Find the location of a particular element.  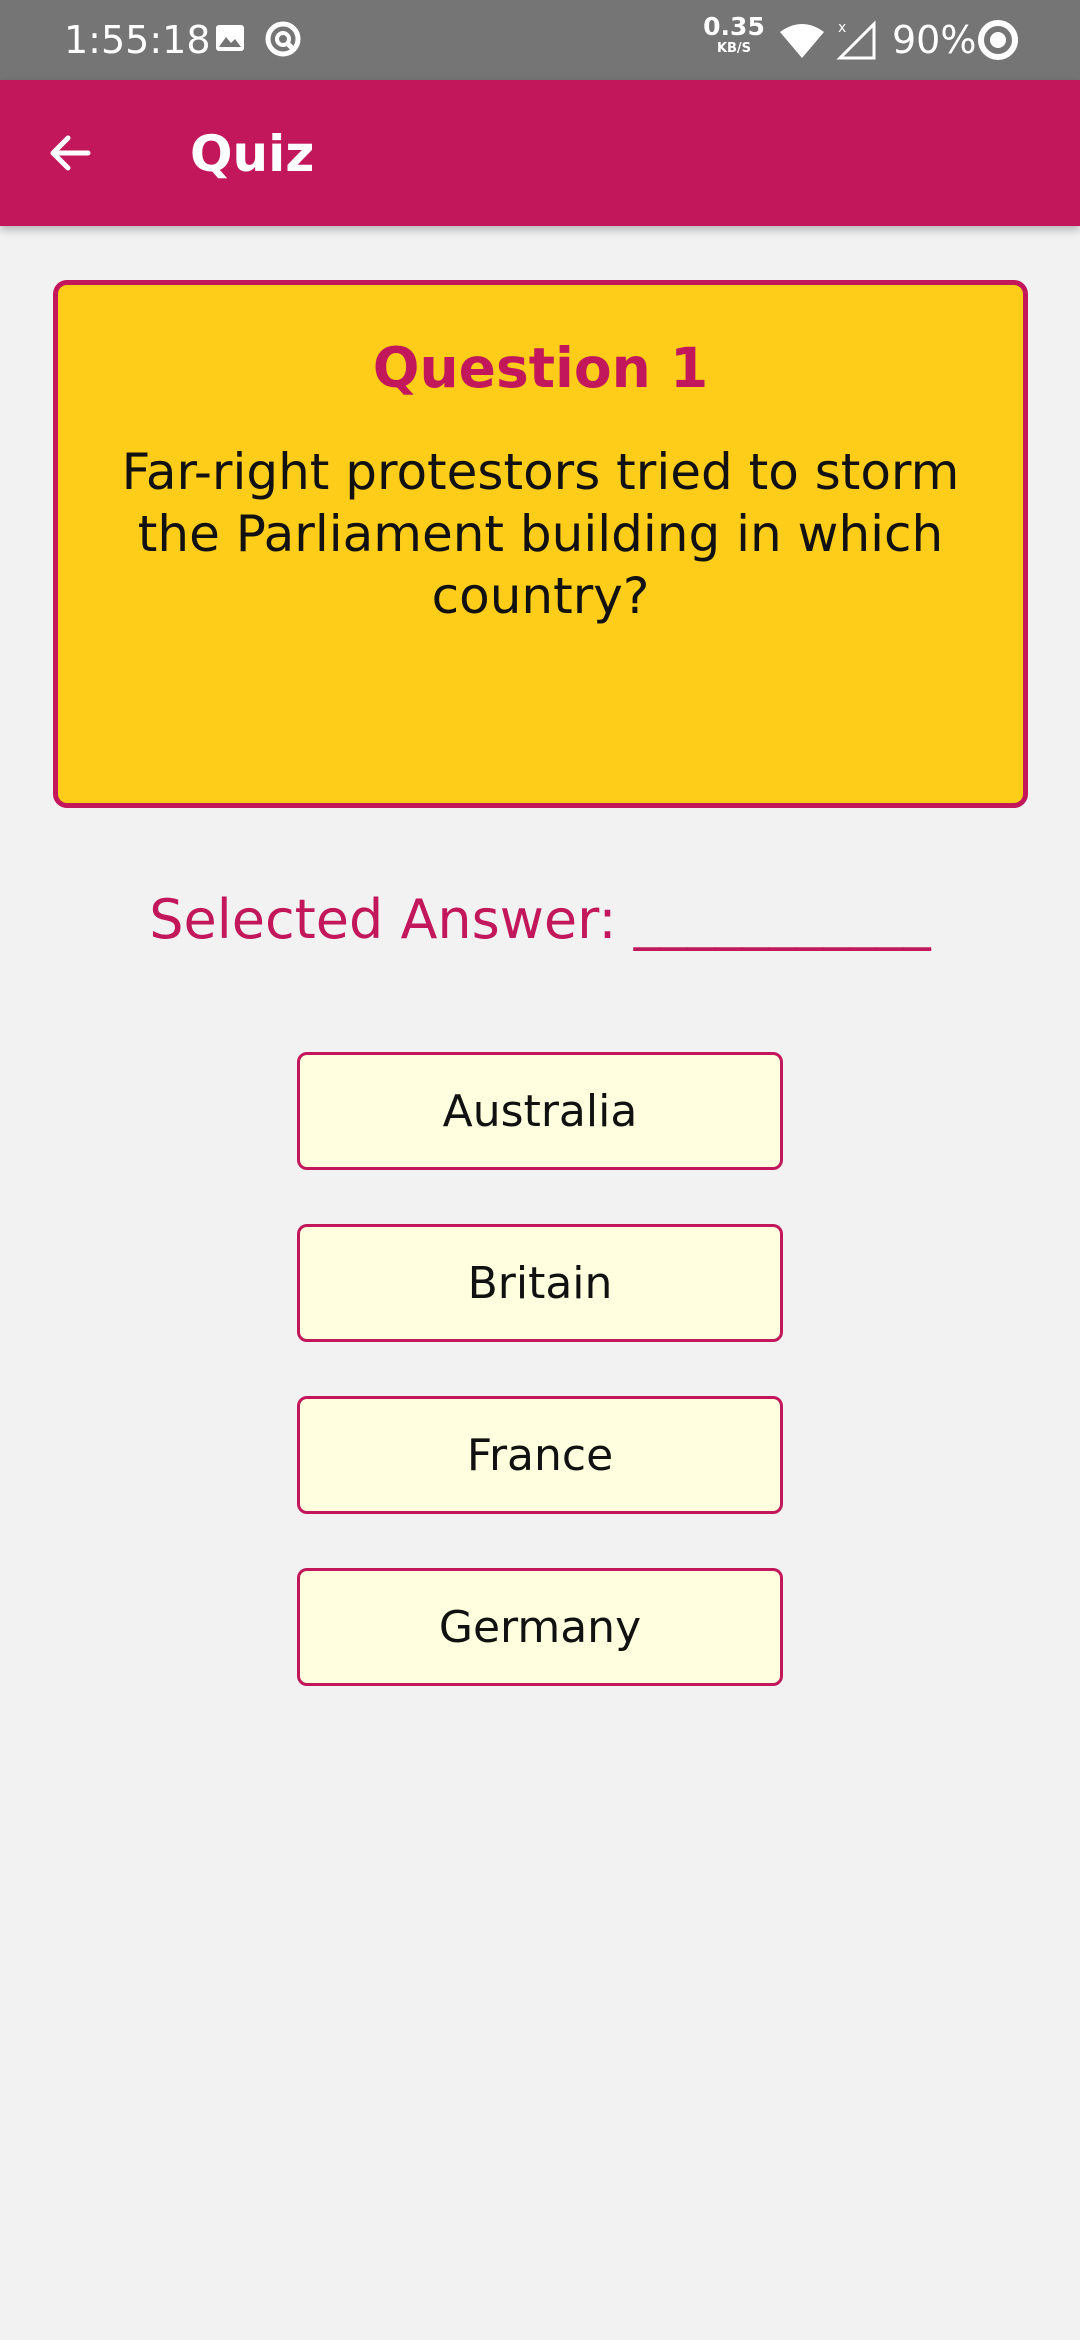

answer-options: Australia Britain France Germany is located at coordinates (540, 1396).